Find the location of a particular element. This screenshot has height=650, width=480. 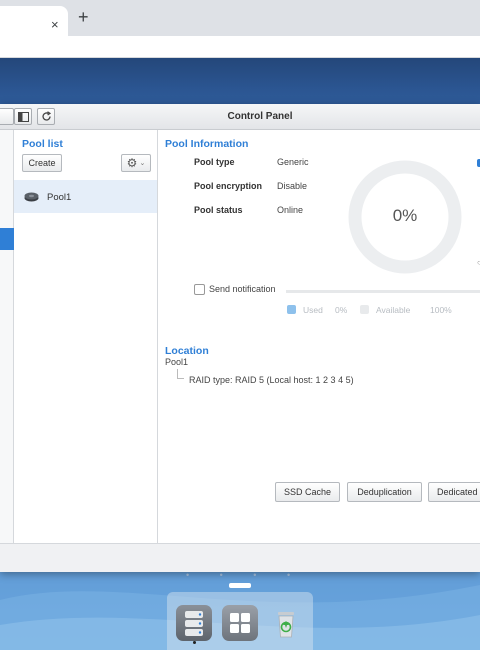

usage-percent-text: 0% is located at coordinates (405, 215).